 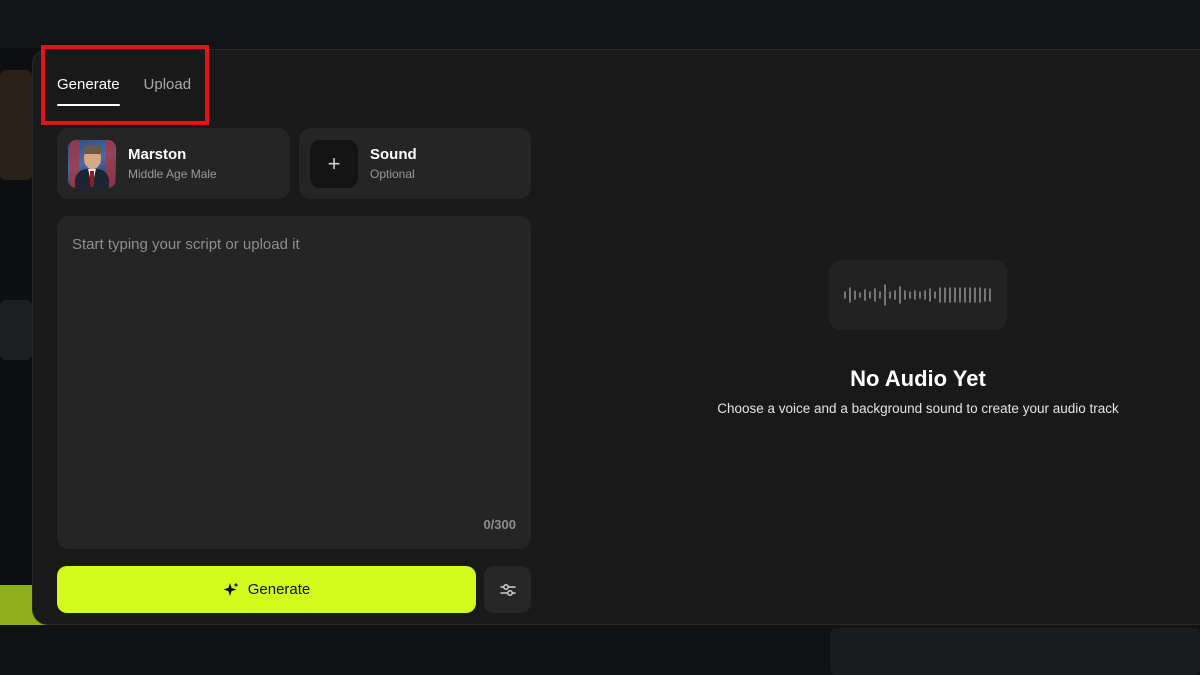 I want to click on waveform-icon, so click(x=918, y=295).